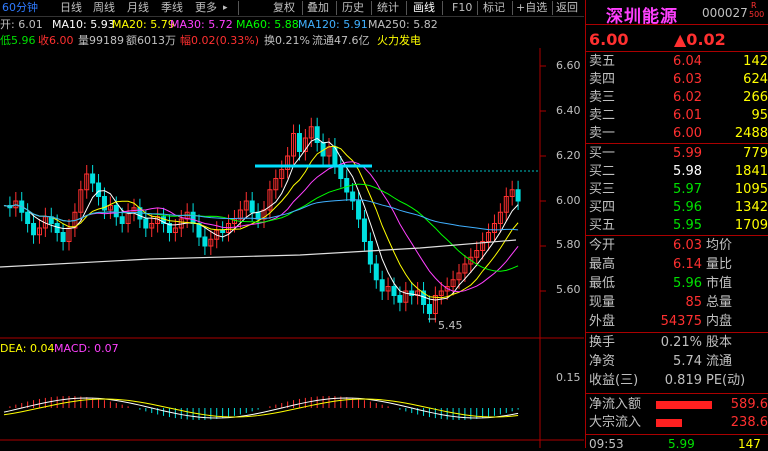  What do you see at coordinates (284, 8) in the screenshot?
I see `restore-rights-button: 复权` at bounding box center [284, 8].